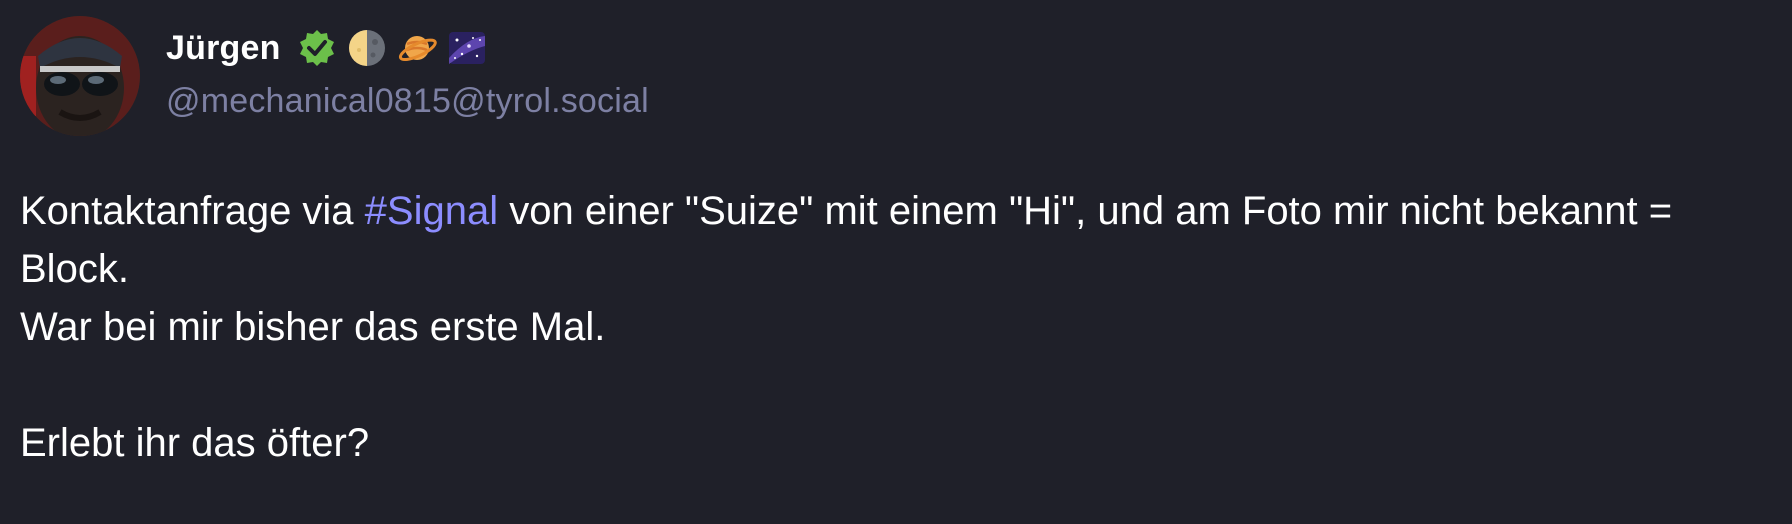  What do you see at coordinates (313, 327) in the screenshot?
I see `post-paragraph-2: War bei mir bisher das erste Mal.` at bounding box center [313, 327].